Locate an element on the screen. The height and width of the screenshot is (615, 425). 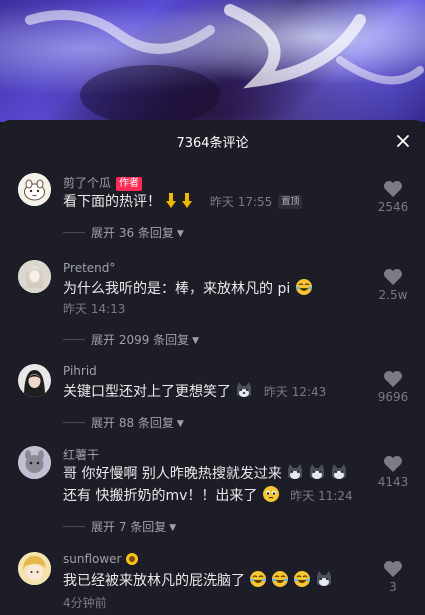
username: 红薯干 is located at coordinates (81, 454).